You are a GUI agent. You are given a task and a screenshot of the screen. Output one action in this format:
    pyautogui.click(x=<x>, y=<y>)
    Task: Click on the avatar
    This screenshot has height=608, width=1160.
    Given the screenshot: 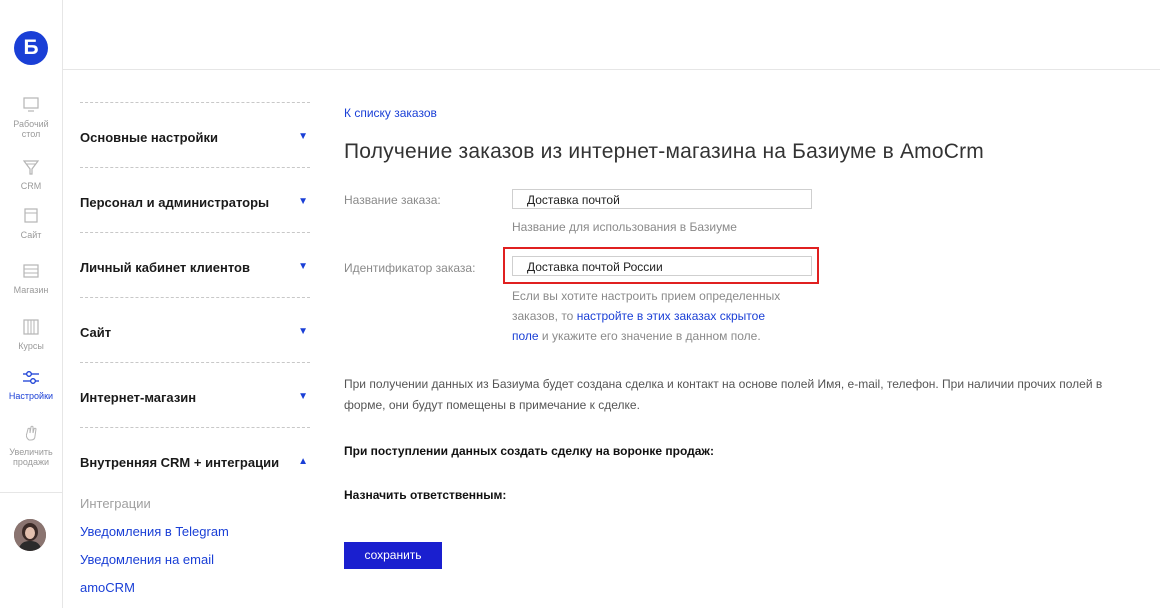 What is the action you would take?
    pyautogui.click(x=30, y=535)
    